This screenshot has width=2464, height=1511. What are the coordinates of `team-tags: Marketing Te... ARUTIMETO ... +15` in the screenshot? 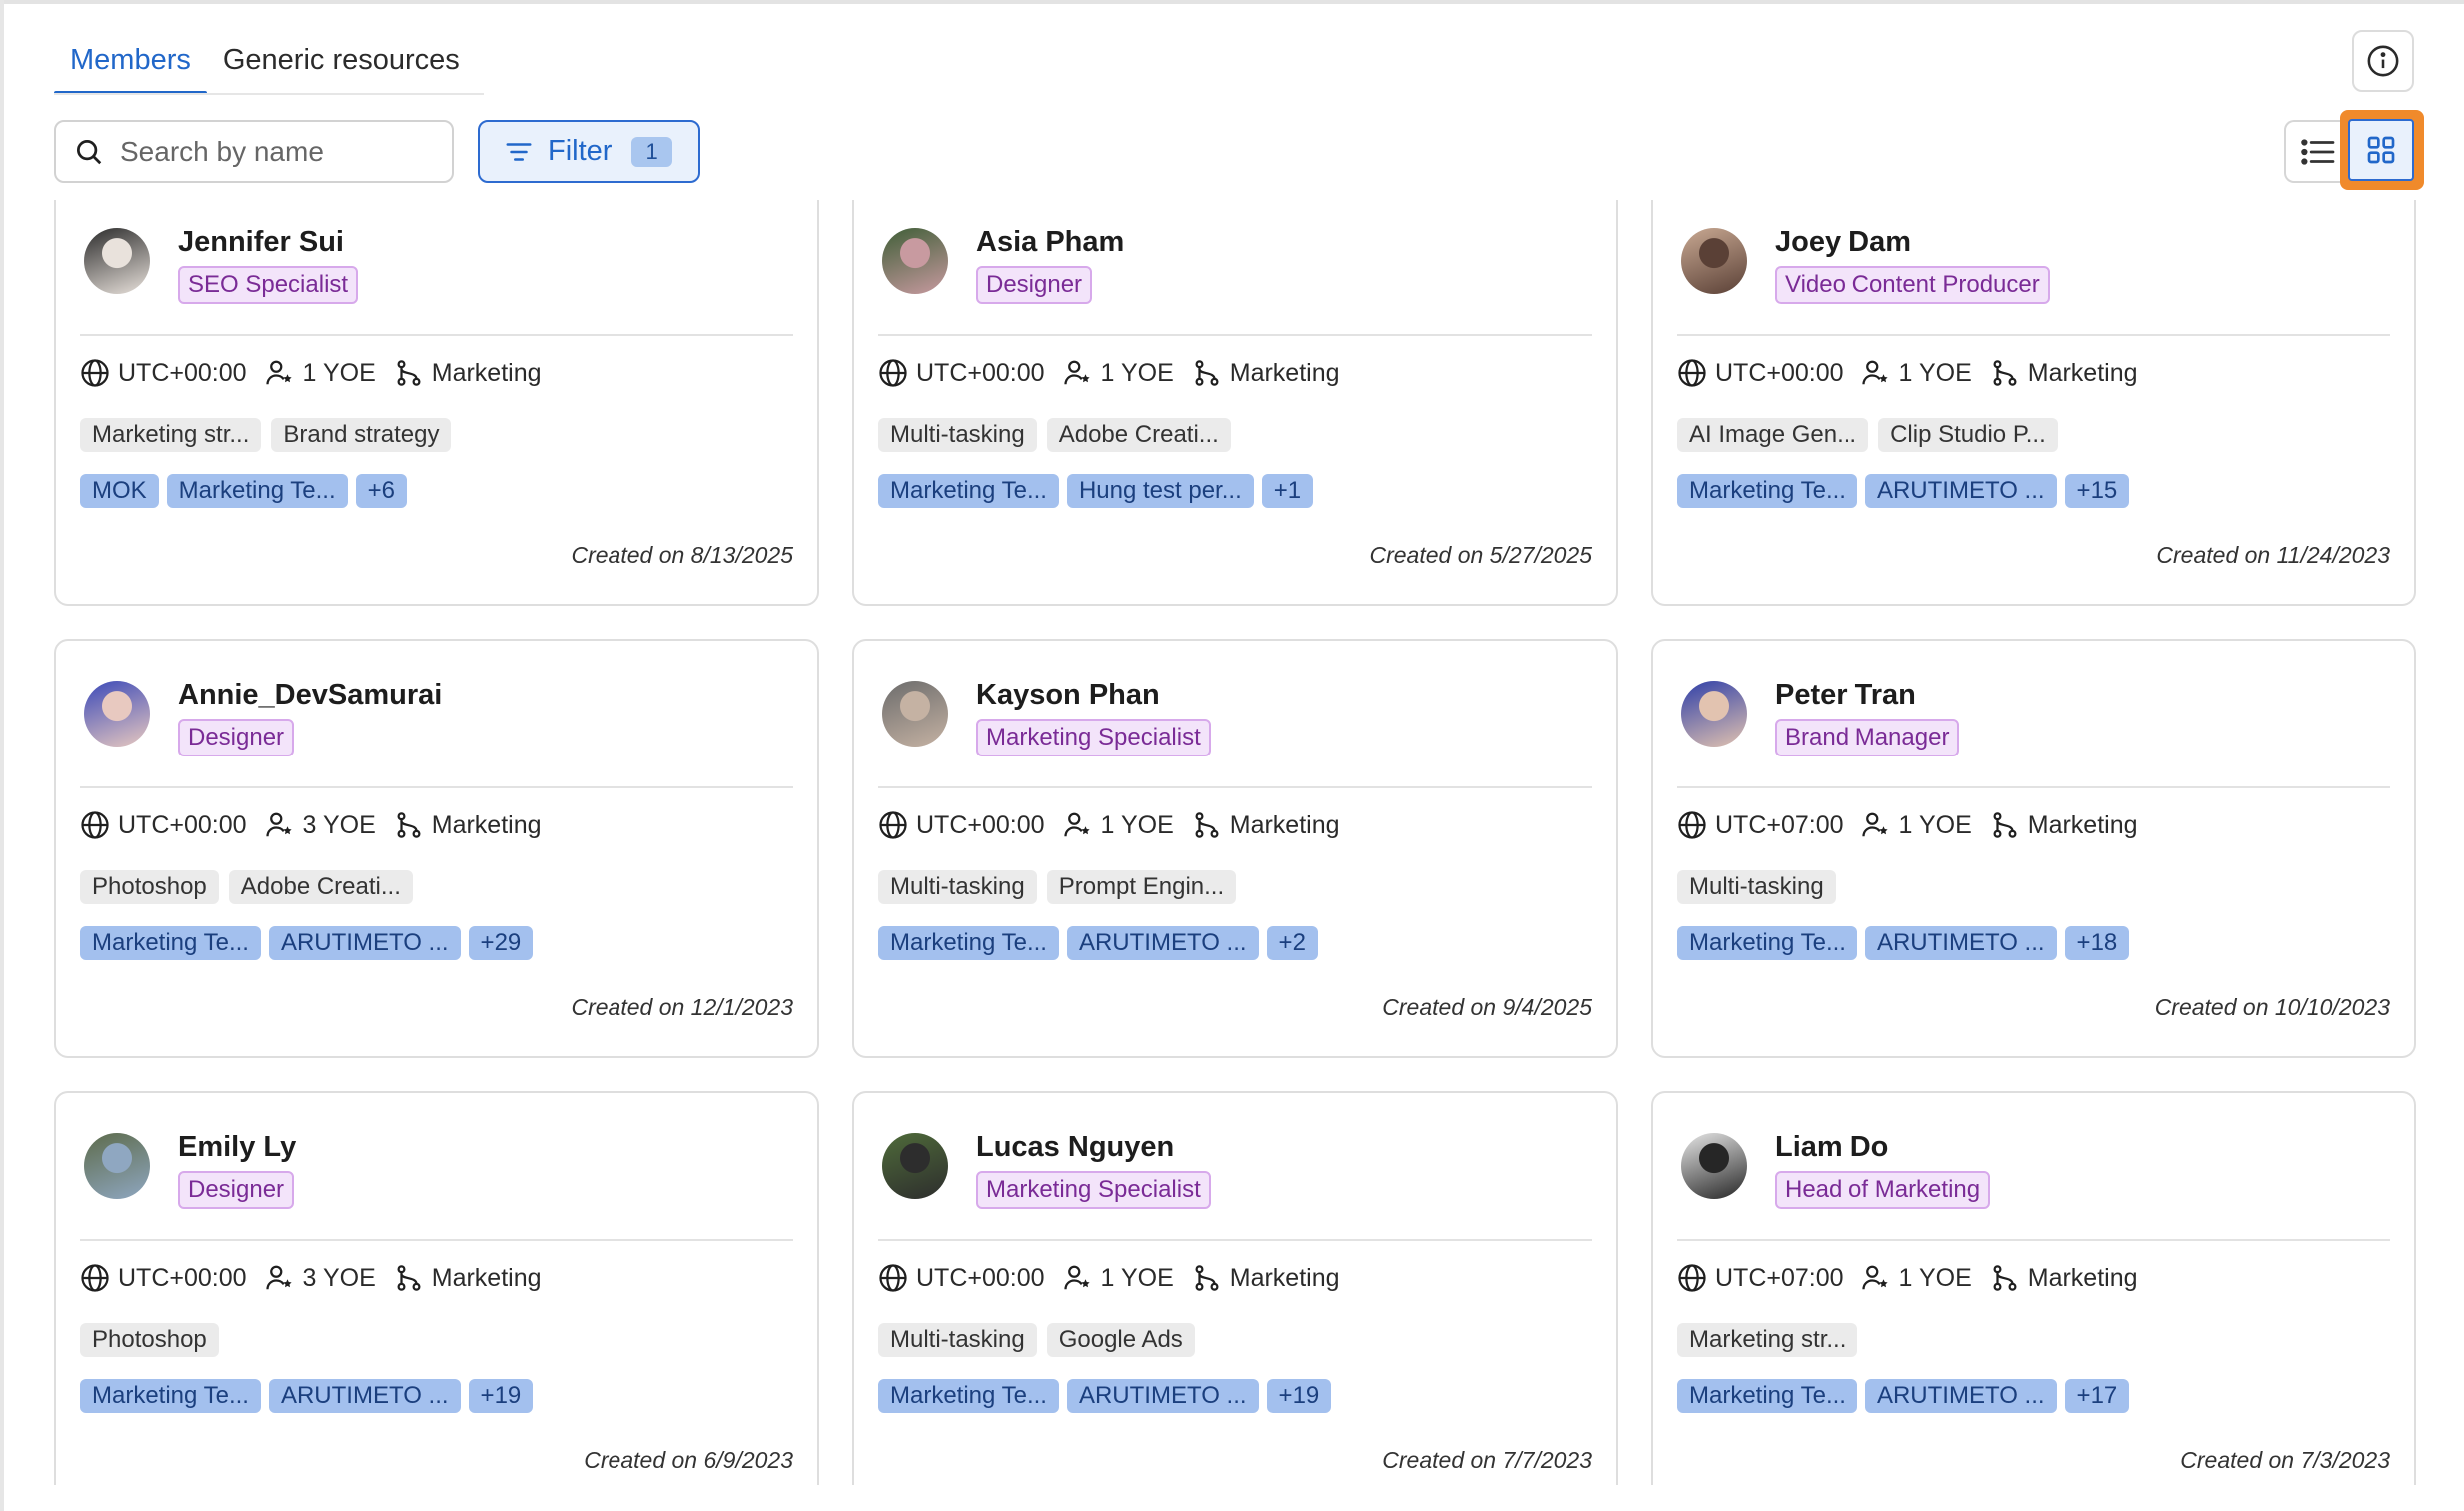 It's located at (1903, 491).